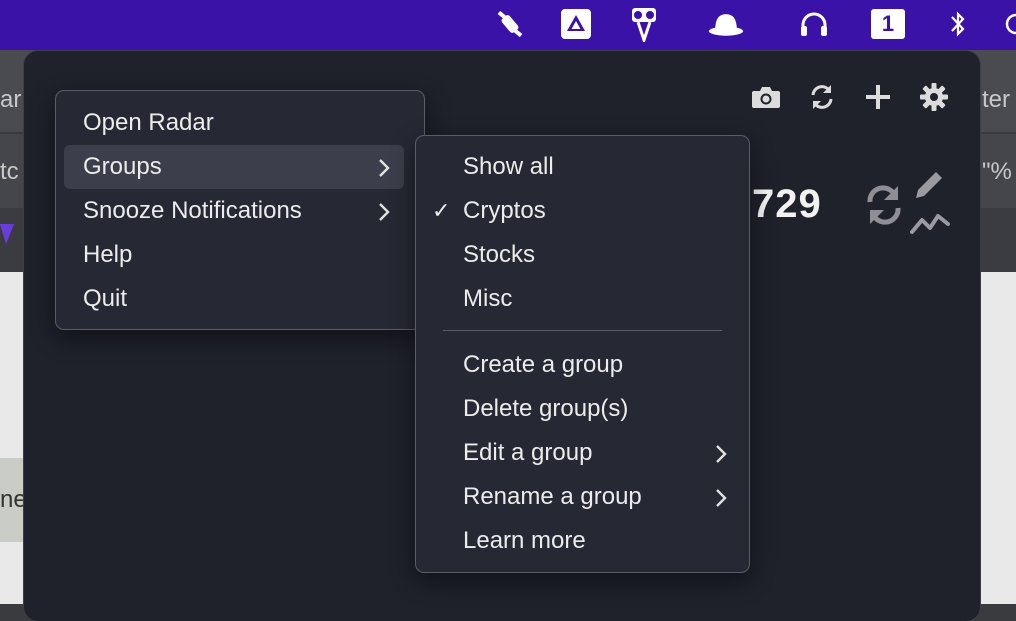  What do you see at coordinates (644, 25) in the screenshot?
I see `scissors-icon` at bounding box center [644, 25].